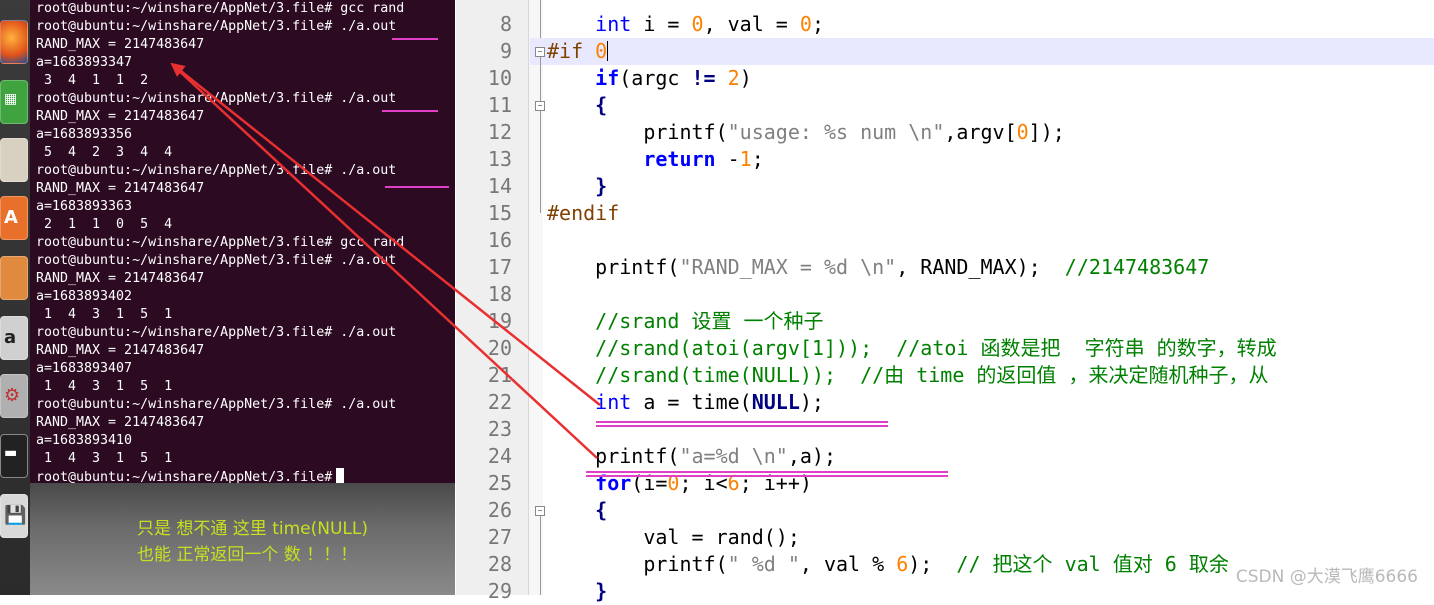  I want to click on terminal-line: 2 1 1 0 5 4, so click(104, 224).